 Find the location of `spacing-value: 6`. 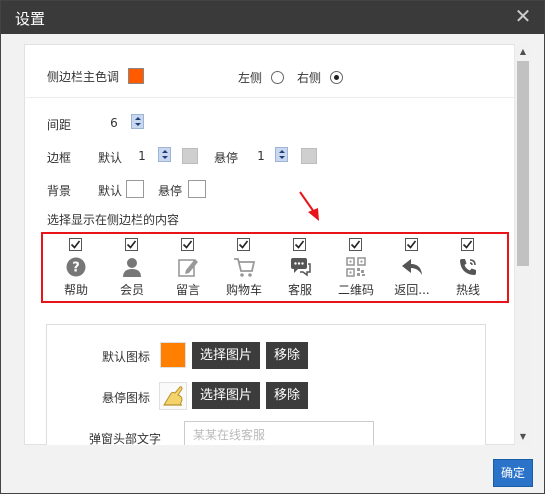

spacing-value: 6 is located at coordinates (114, 123).